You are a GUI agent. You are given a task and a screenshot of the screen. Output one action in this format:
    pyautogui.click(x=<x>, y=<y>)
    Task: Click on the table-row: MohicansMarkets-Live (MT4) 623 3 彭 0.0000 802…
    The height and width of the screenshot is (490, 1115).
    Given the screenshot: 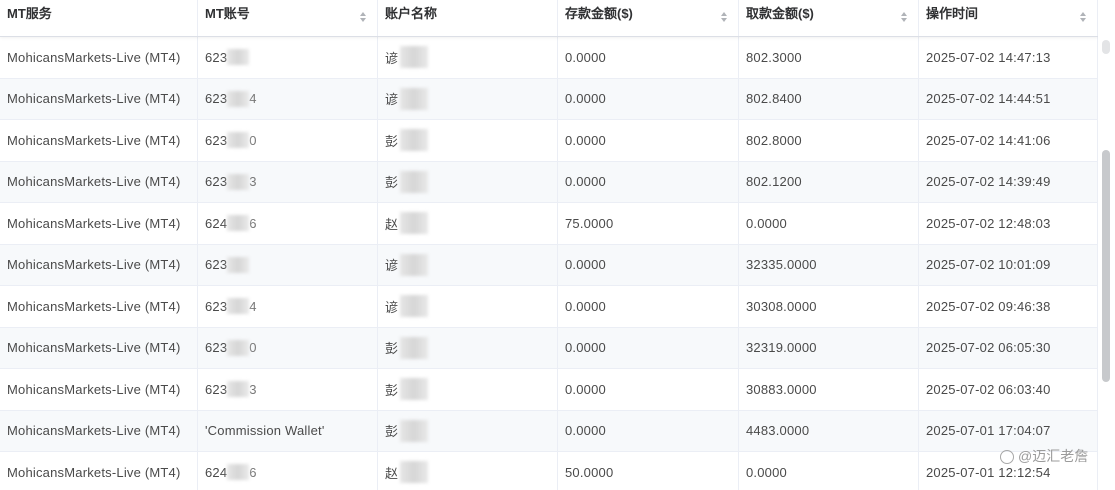 What is the action you would take?
    pyautogui.click(x=549, y=182)
    